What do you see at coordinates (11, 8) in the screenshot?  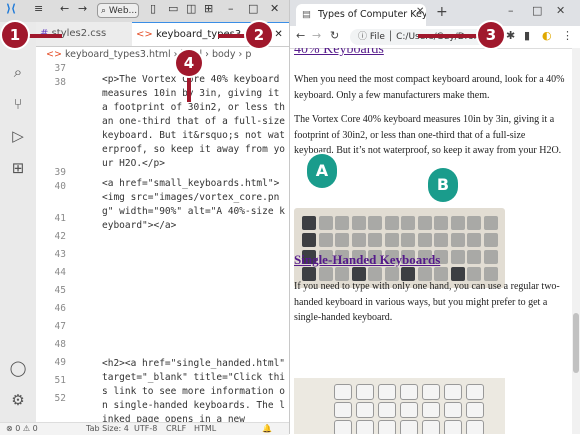 I see `vscode-logo-icon: ⟩⟨` at bounding box center [11, 8].